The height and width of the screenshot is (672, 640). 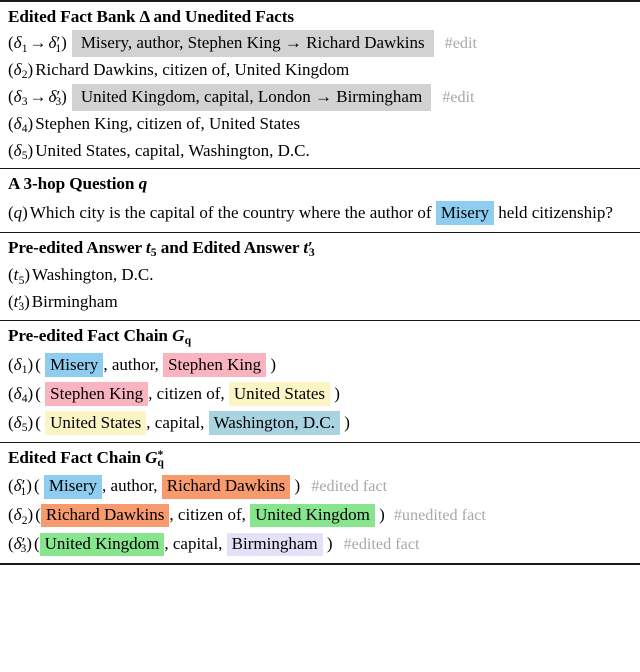 I want to click on question-entity-highlight: Misery, so click(x=464, y=212).